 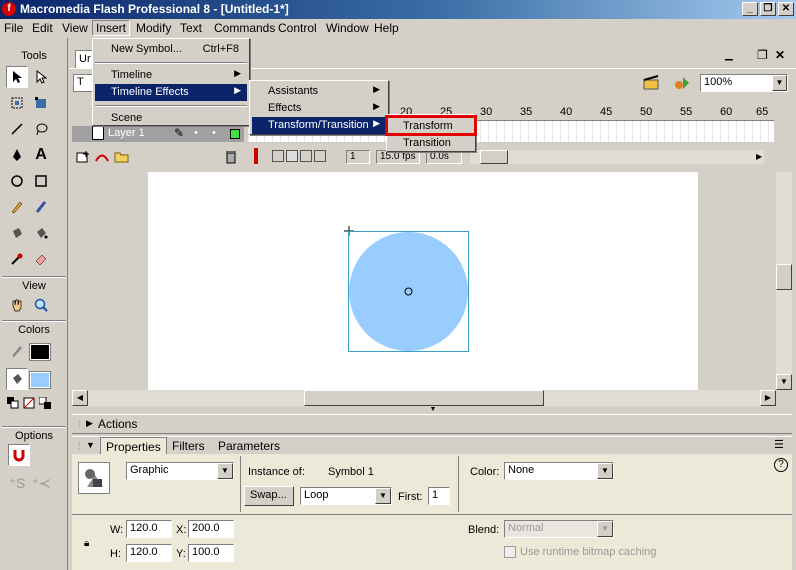 What do you see at coordinates (149, 553) in the screenshot?
I see `height-field: 120.0` at bounding box center [149, 553].